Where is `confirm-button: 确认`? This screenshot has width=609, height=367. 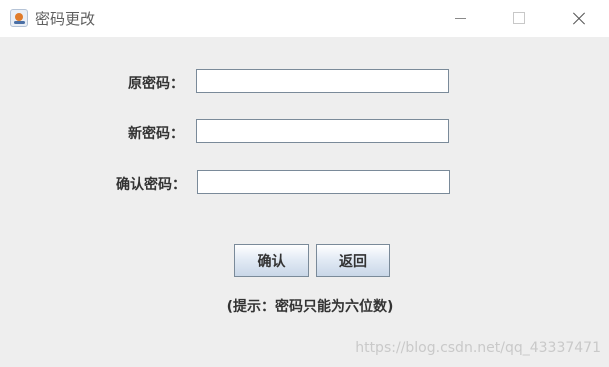 confirm-button: 确认 is located at coordinates (271, 260).